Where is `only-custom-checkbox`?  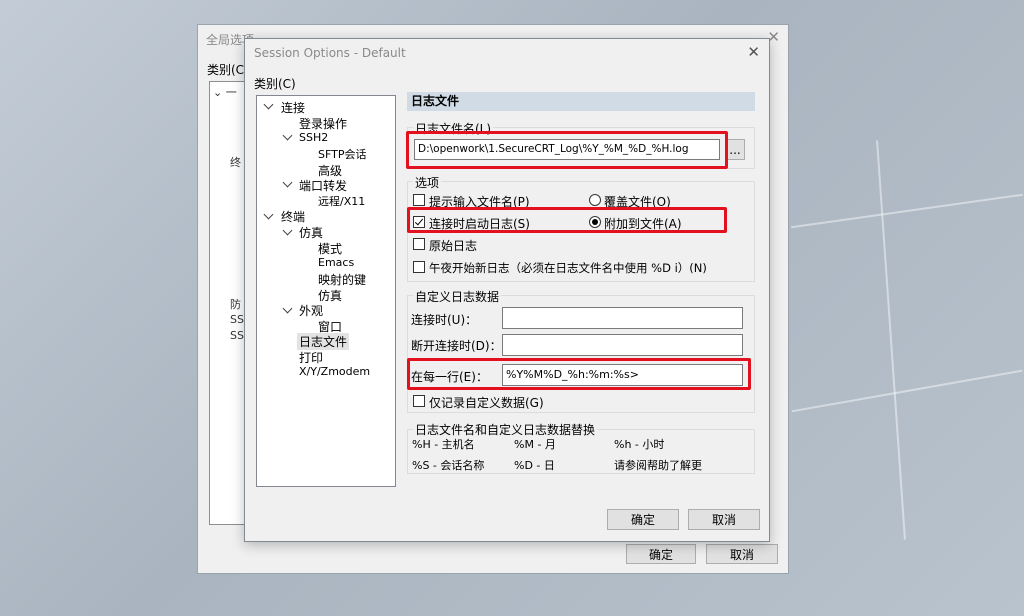
only-custom-checkbox is located at coordinates (419, 401).